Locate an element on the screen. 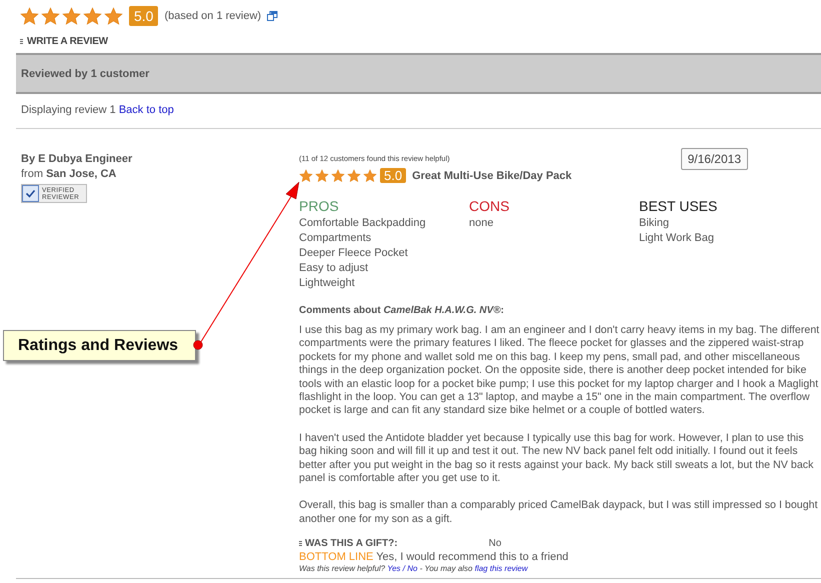 This screenshot has width=821, height=583. column-heading: PROS is located at coordinates (319, 206).